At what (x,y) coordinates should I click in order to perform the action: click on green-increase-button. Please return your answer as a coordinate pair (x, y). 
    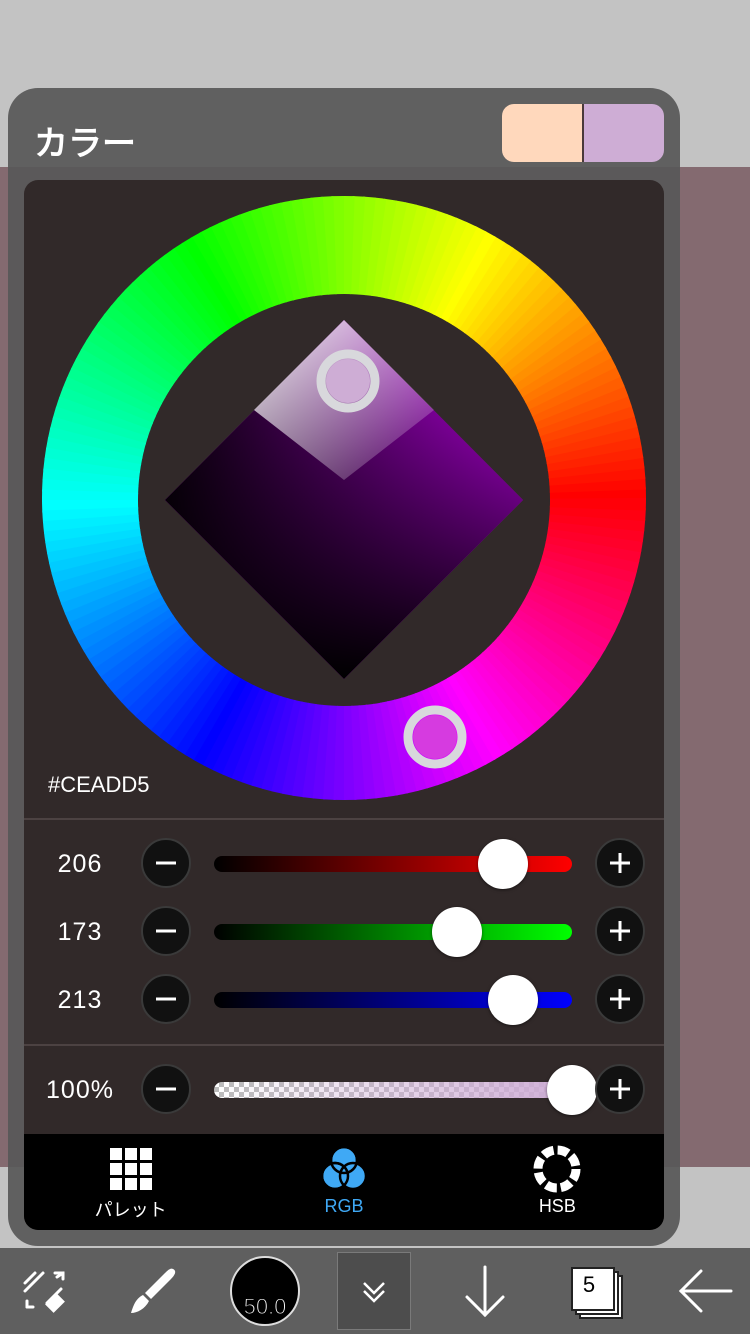
    Looking at the image, I should click on (620, 931).